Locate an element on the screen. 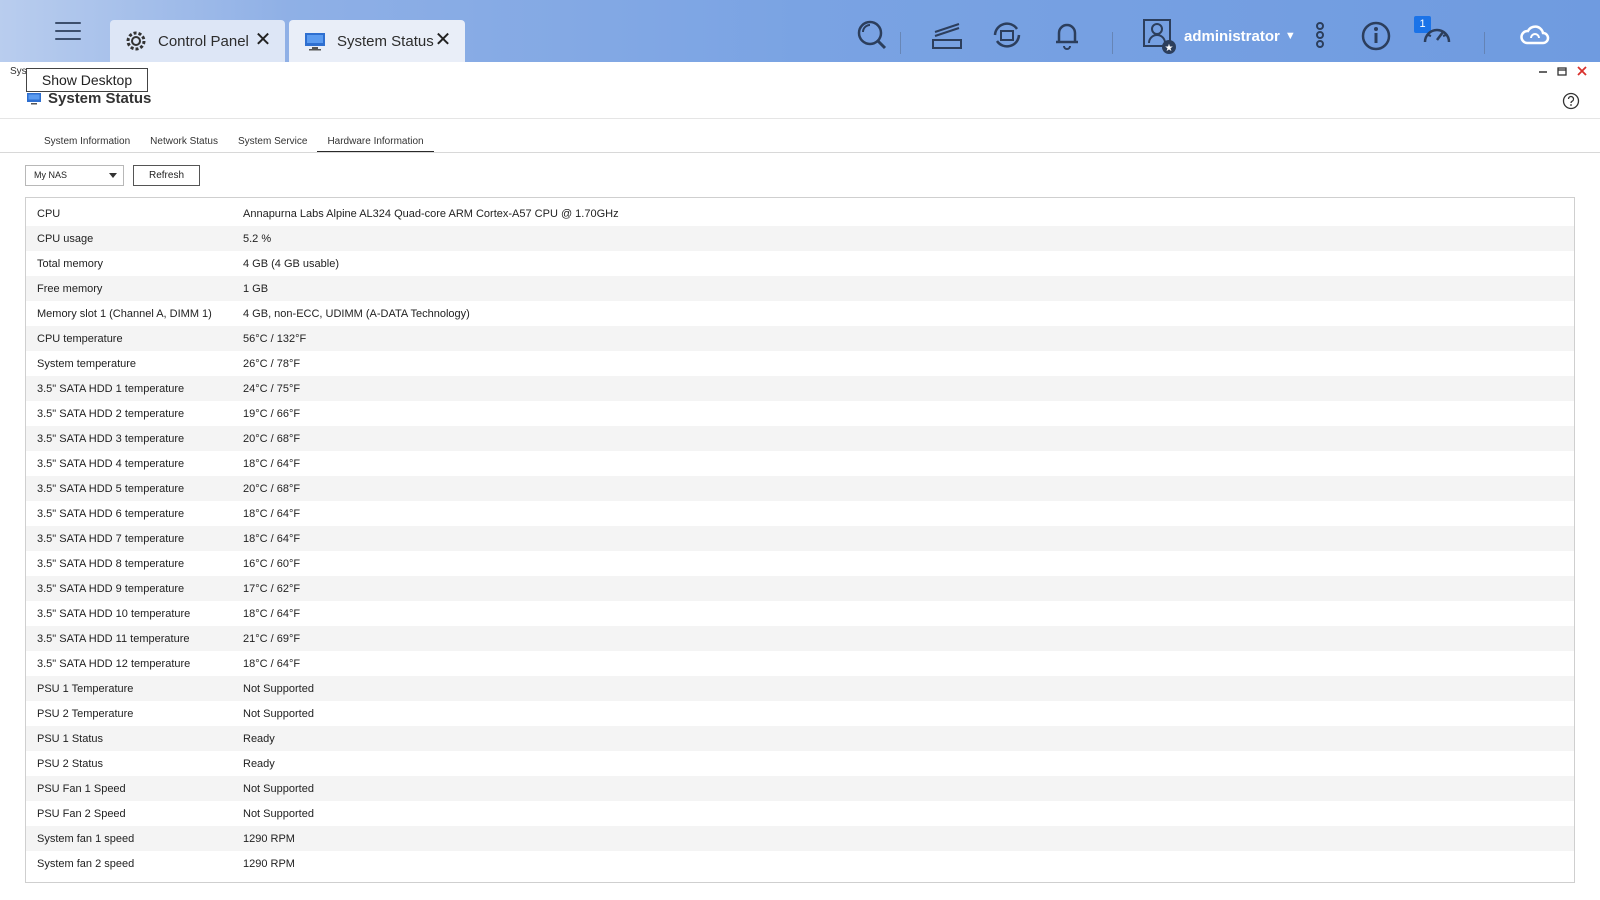  monitor-icon is located at coordinates (315, 41).